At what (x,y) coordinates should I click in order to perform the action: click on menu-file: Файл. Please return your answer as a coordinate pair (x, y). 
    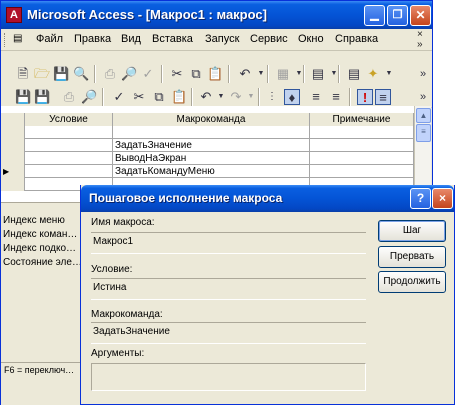
    Looking at the image, I should click on (49, 39).